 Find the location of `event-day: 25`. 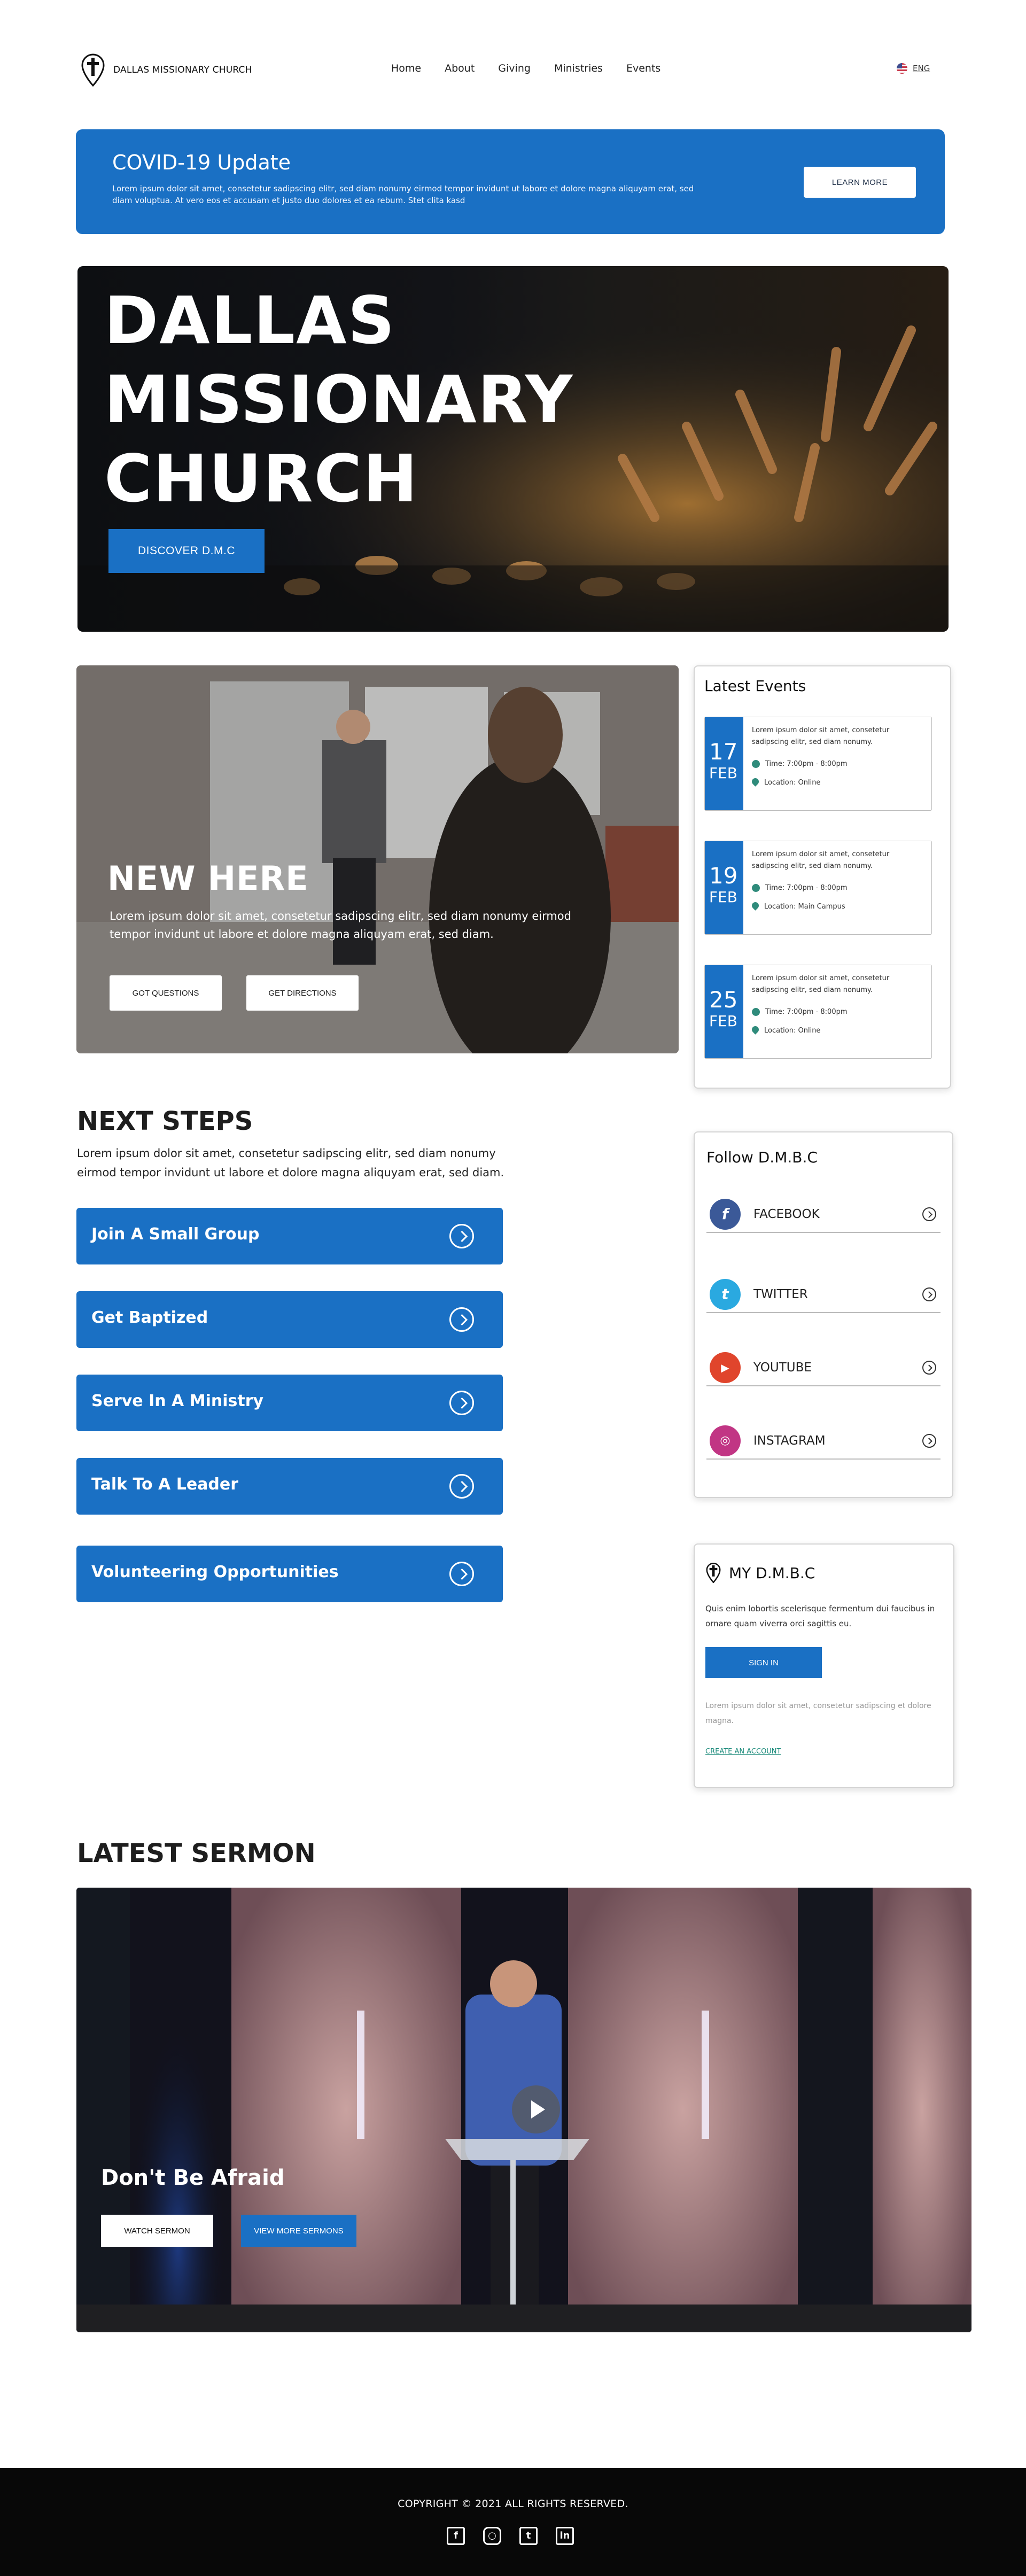

event-day: 25 is located at coordinates (723, 1000).